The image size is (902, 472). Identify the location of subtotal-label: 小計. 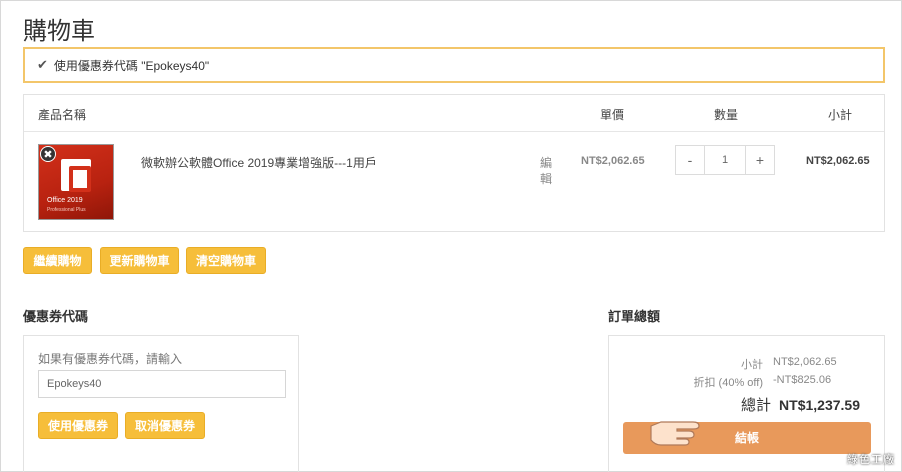
(752, 365).